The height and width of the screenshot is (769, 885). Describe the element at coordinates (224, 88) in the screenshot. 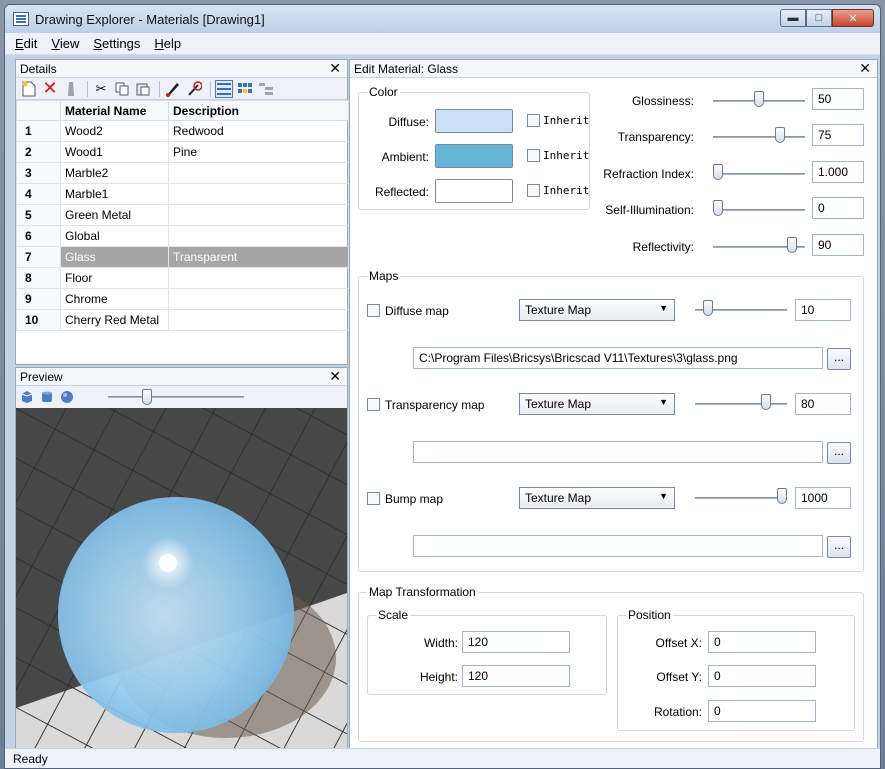

I see `list-view-icon` at that location.